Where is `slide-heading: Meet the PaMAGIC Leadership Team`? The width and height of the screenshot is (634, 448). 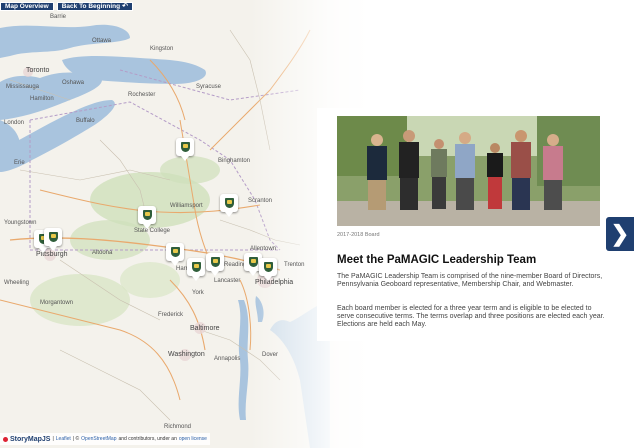
slide-heading: Meet the PaMAGIC Leadership Team is located at coordinates (437, 260).